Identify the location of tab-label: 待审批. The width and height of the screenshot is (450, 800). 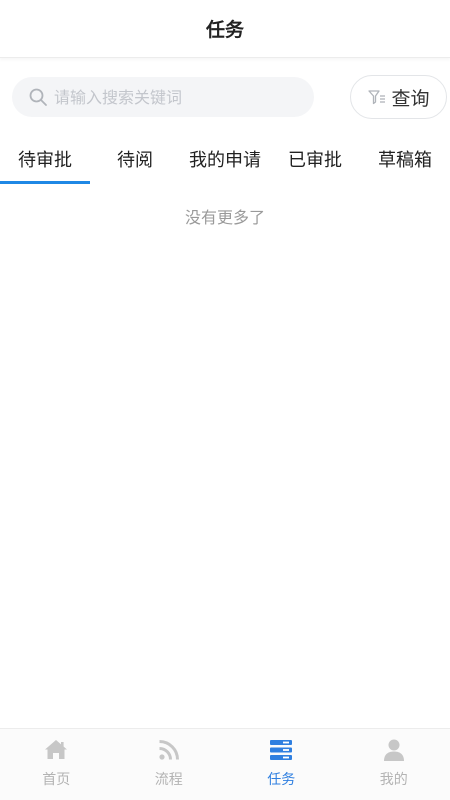
(45, 160).